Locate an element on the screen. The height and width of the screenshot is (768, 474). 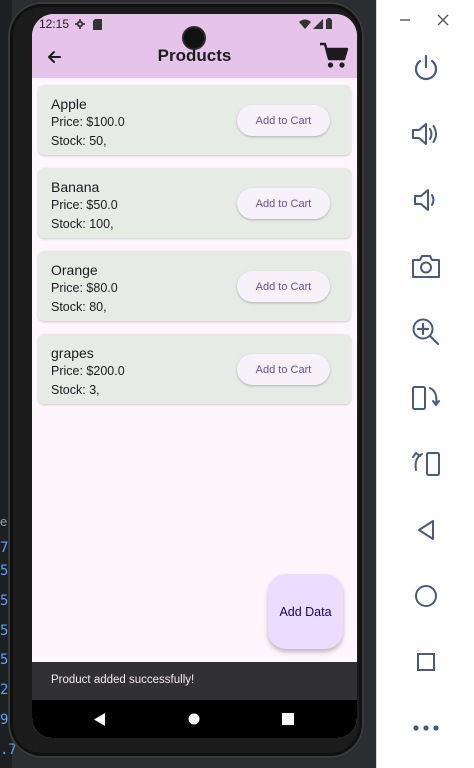
shopping-cart-icon is located at coordinates (334, 55).